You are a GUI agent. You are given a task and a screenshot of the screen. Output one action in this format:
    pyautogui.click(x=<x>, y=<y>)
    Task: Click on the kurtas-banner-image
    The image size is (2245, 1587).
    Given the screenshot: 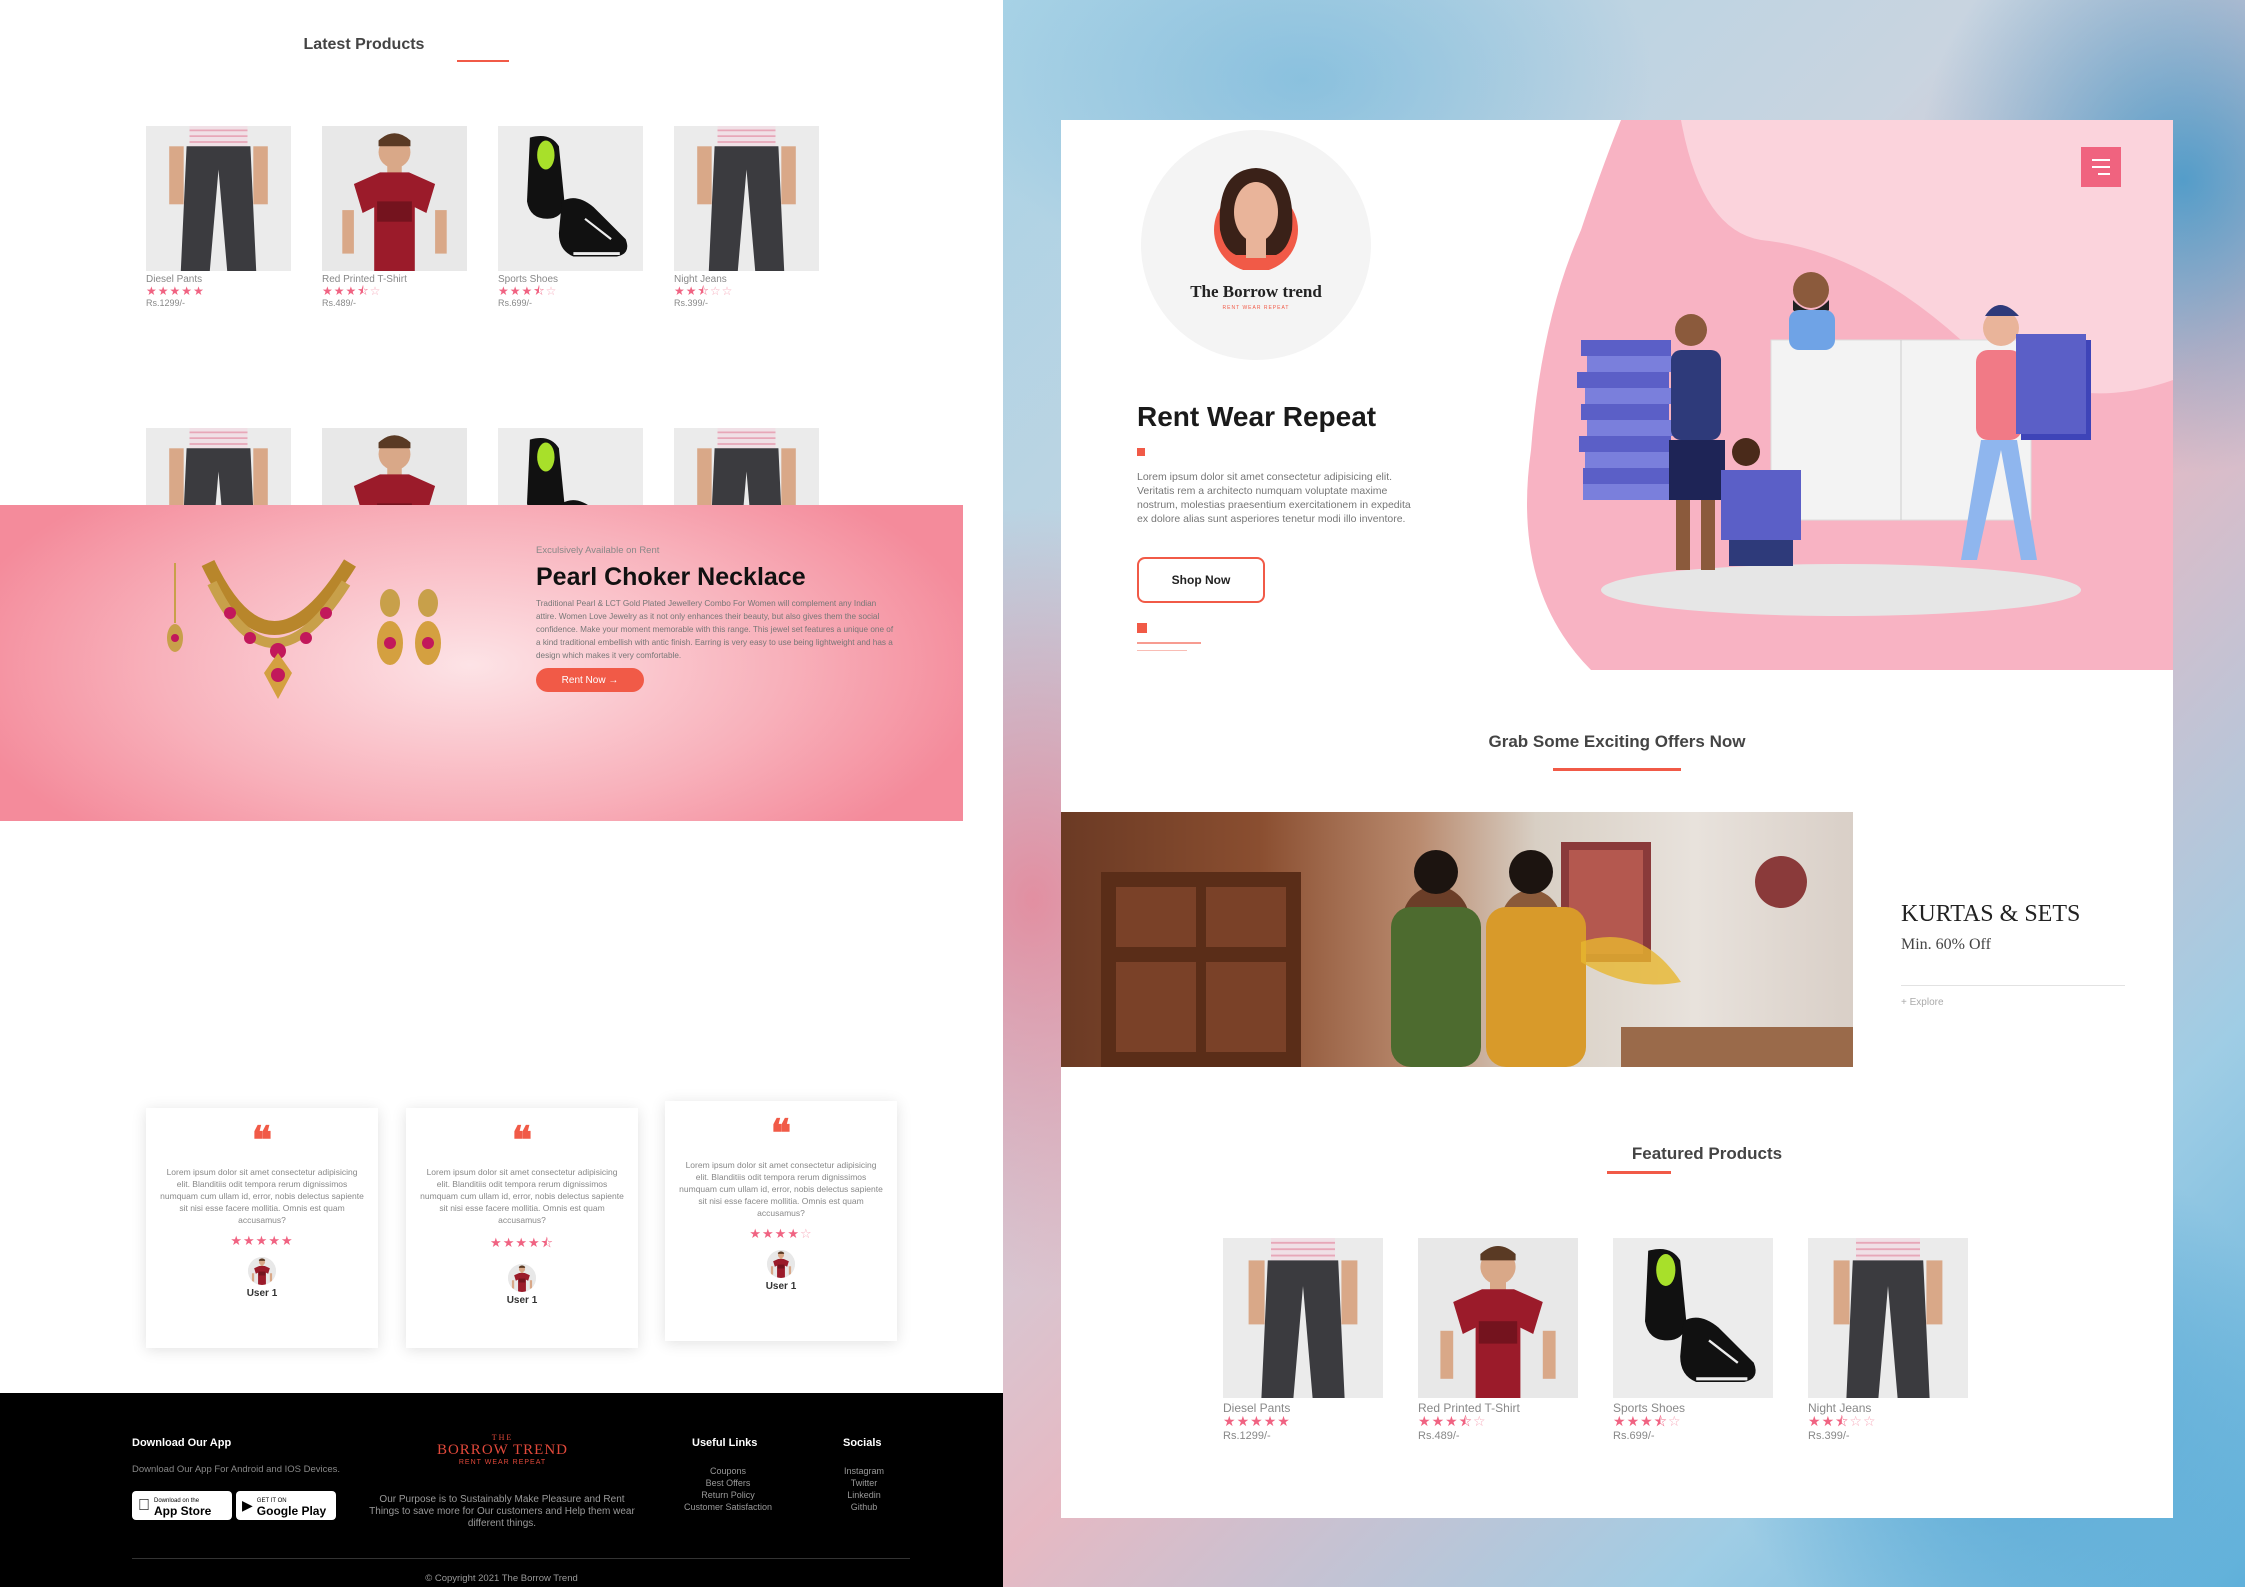 What is the action you would take?
    pyautogui.click(x=1457, y=939)
    